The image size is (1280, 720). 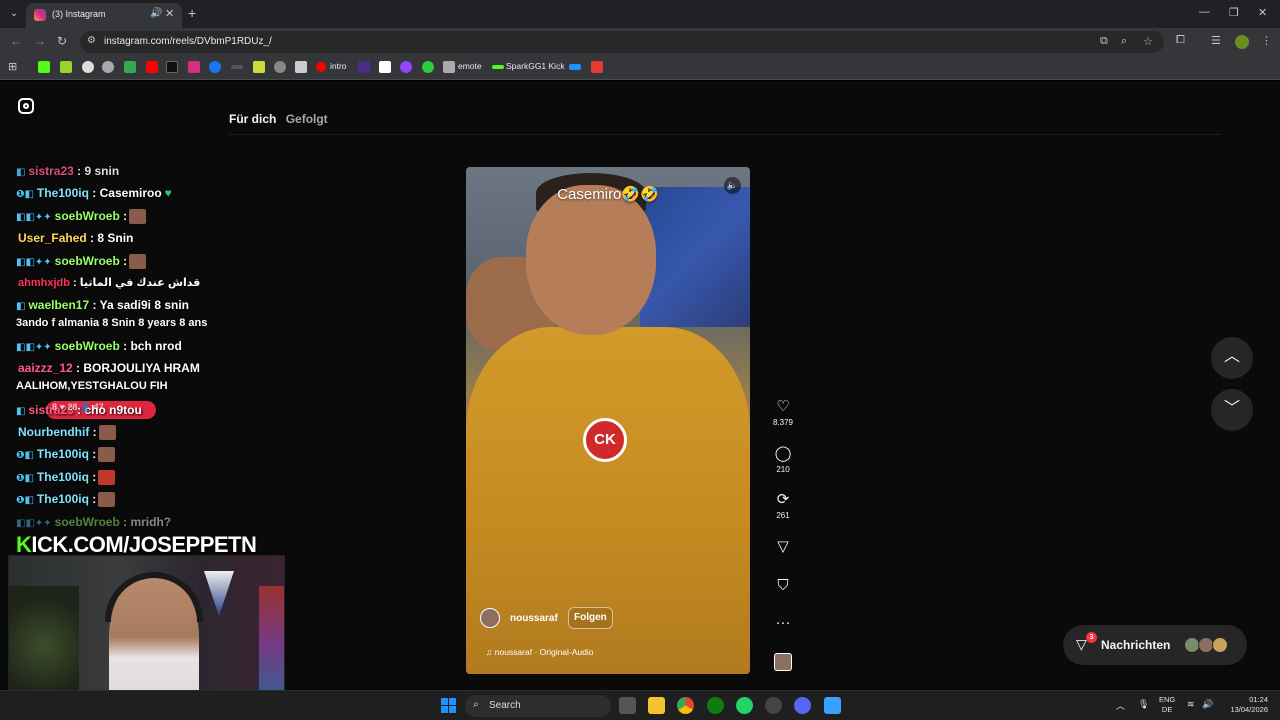 I want to click on bookmark-intro: intro, so click(x=338, y=66).